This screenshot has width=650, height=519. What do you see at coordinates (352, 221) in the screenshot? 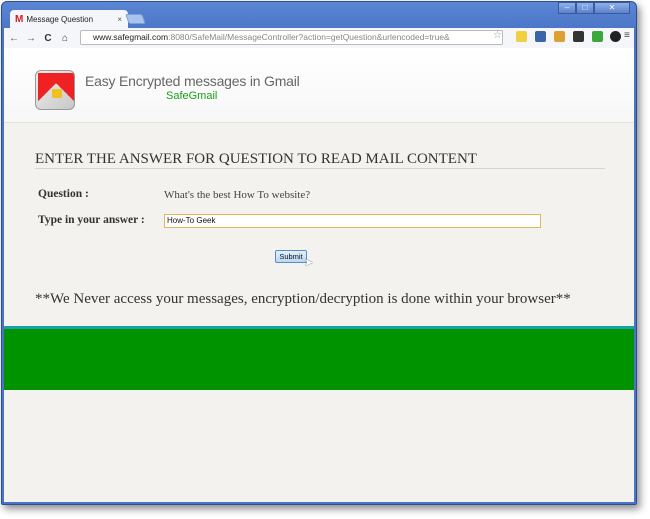
I see `answer-input: How-To Geek` at bounding box center [352, 221].